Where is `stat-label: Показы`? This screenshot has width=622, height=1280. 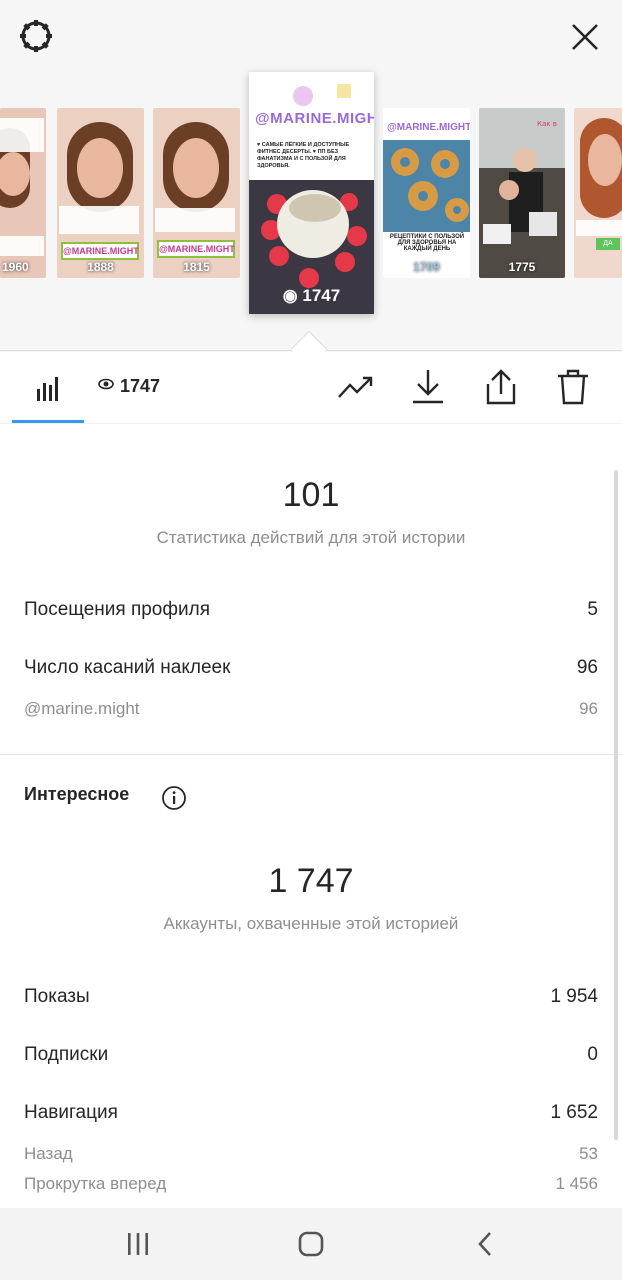
stat-label: Показы is located at coordinates (57, 996).